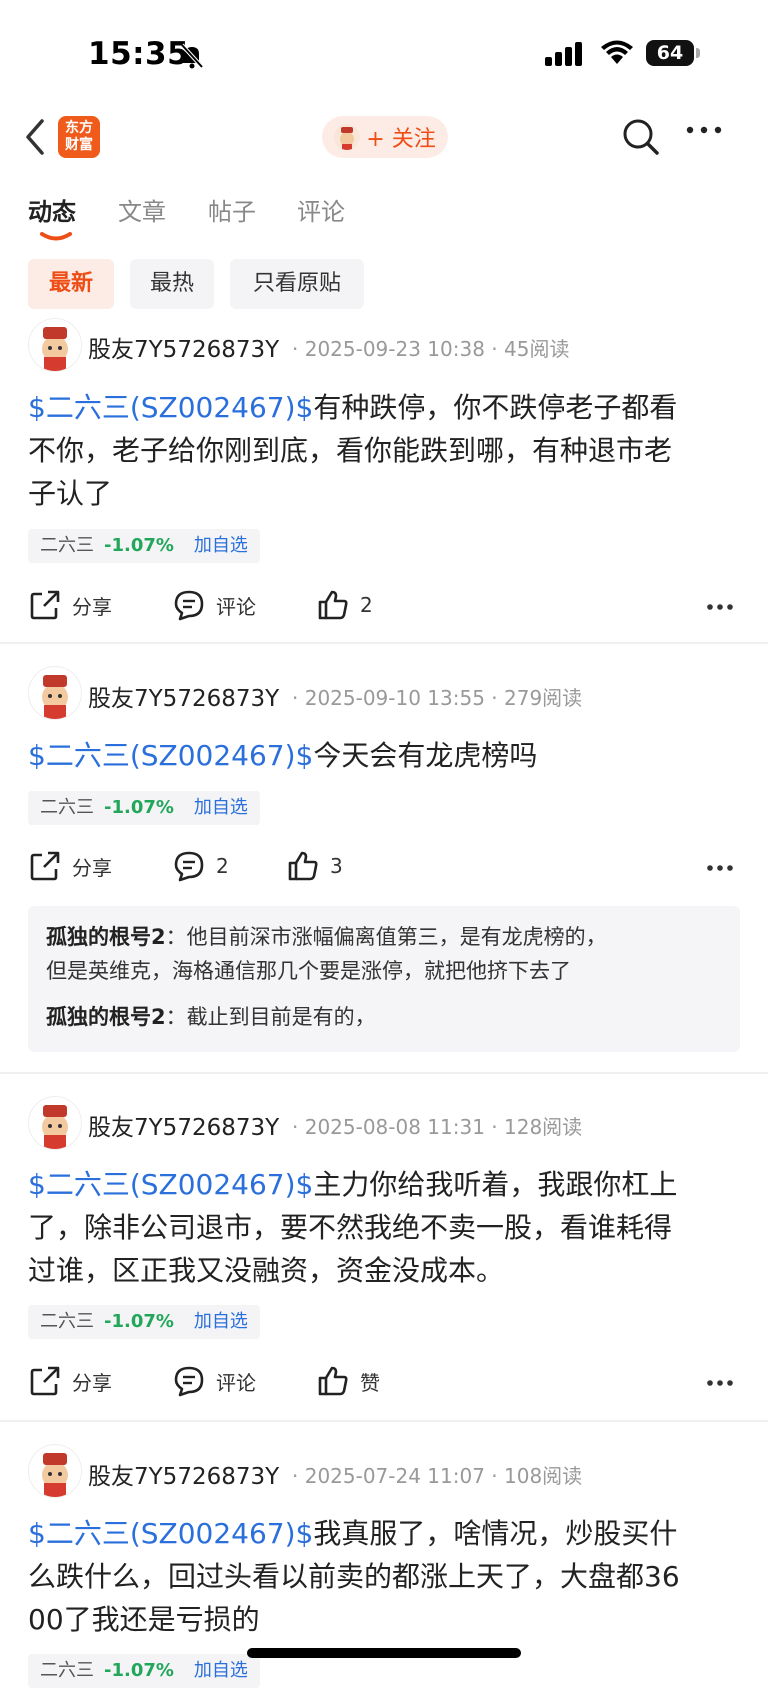 The height and width of the screenshot is (1688, 768). Describe the element at coordinates (142, 209) in the screenshot. I see `tab-articles: 文章` at that location.